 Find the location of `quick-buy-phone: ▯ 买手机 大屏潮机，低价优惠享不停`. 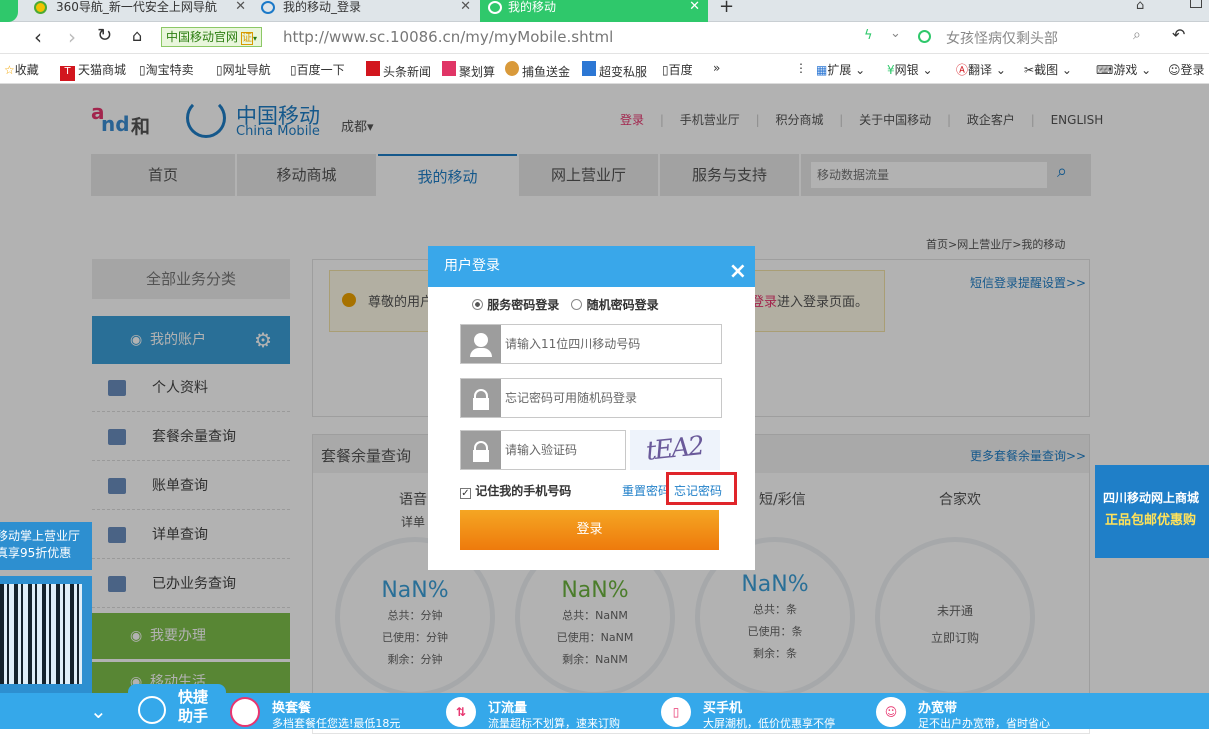

quick-buy-phone: ▯ 买手机 大屏潮机，低价优惠享不停 is located at coordinates (761, 711).